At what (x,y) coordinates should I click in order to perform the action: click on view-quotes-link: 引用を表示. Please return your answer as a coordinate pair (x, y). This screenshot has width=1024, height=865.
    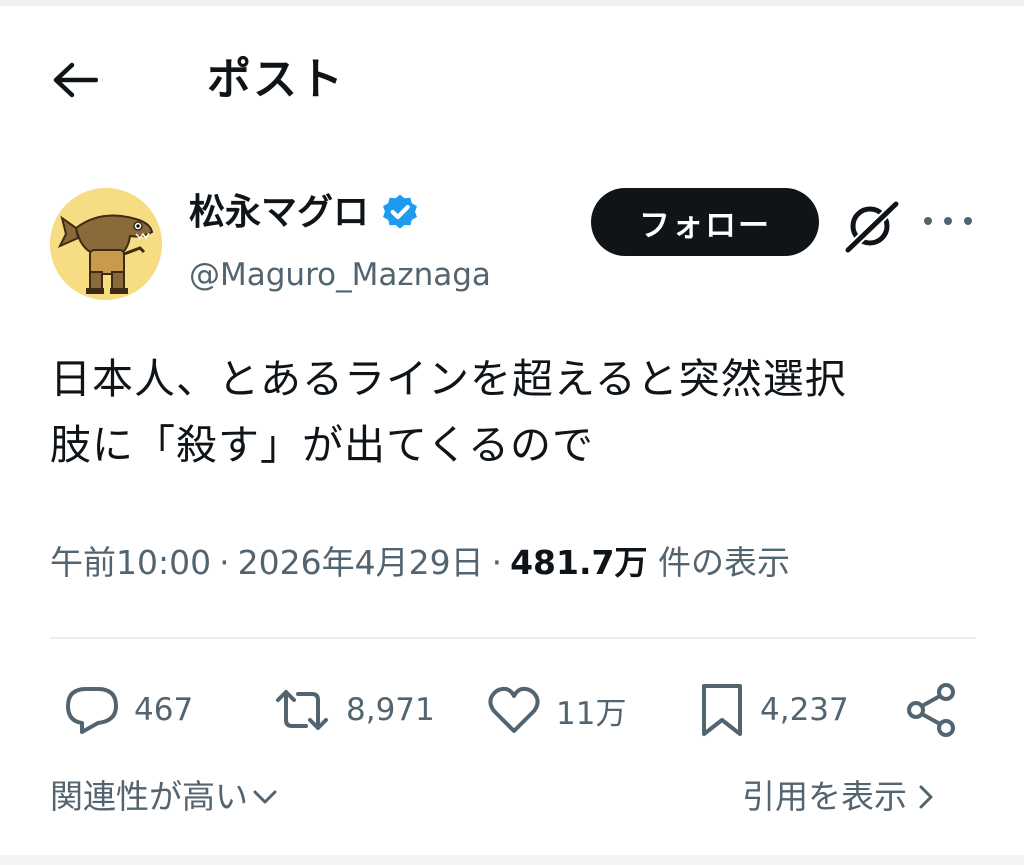
    Looking at the image, I should click on (838, 797).